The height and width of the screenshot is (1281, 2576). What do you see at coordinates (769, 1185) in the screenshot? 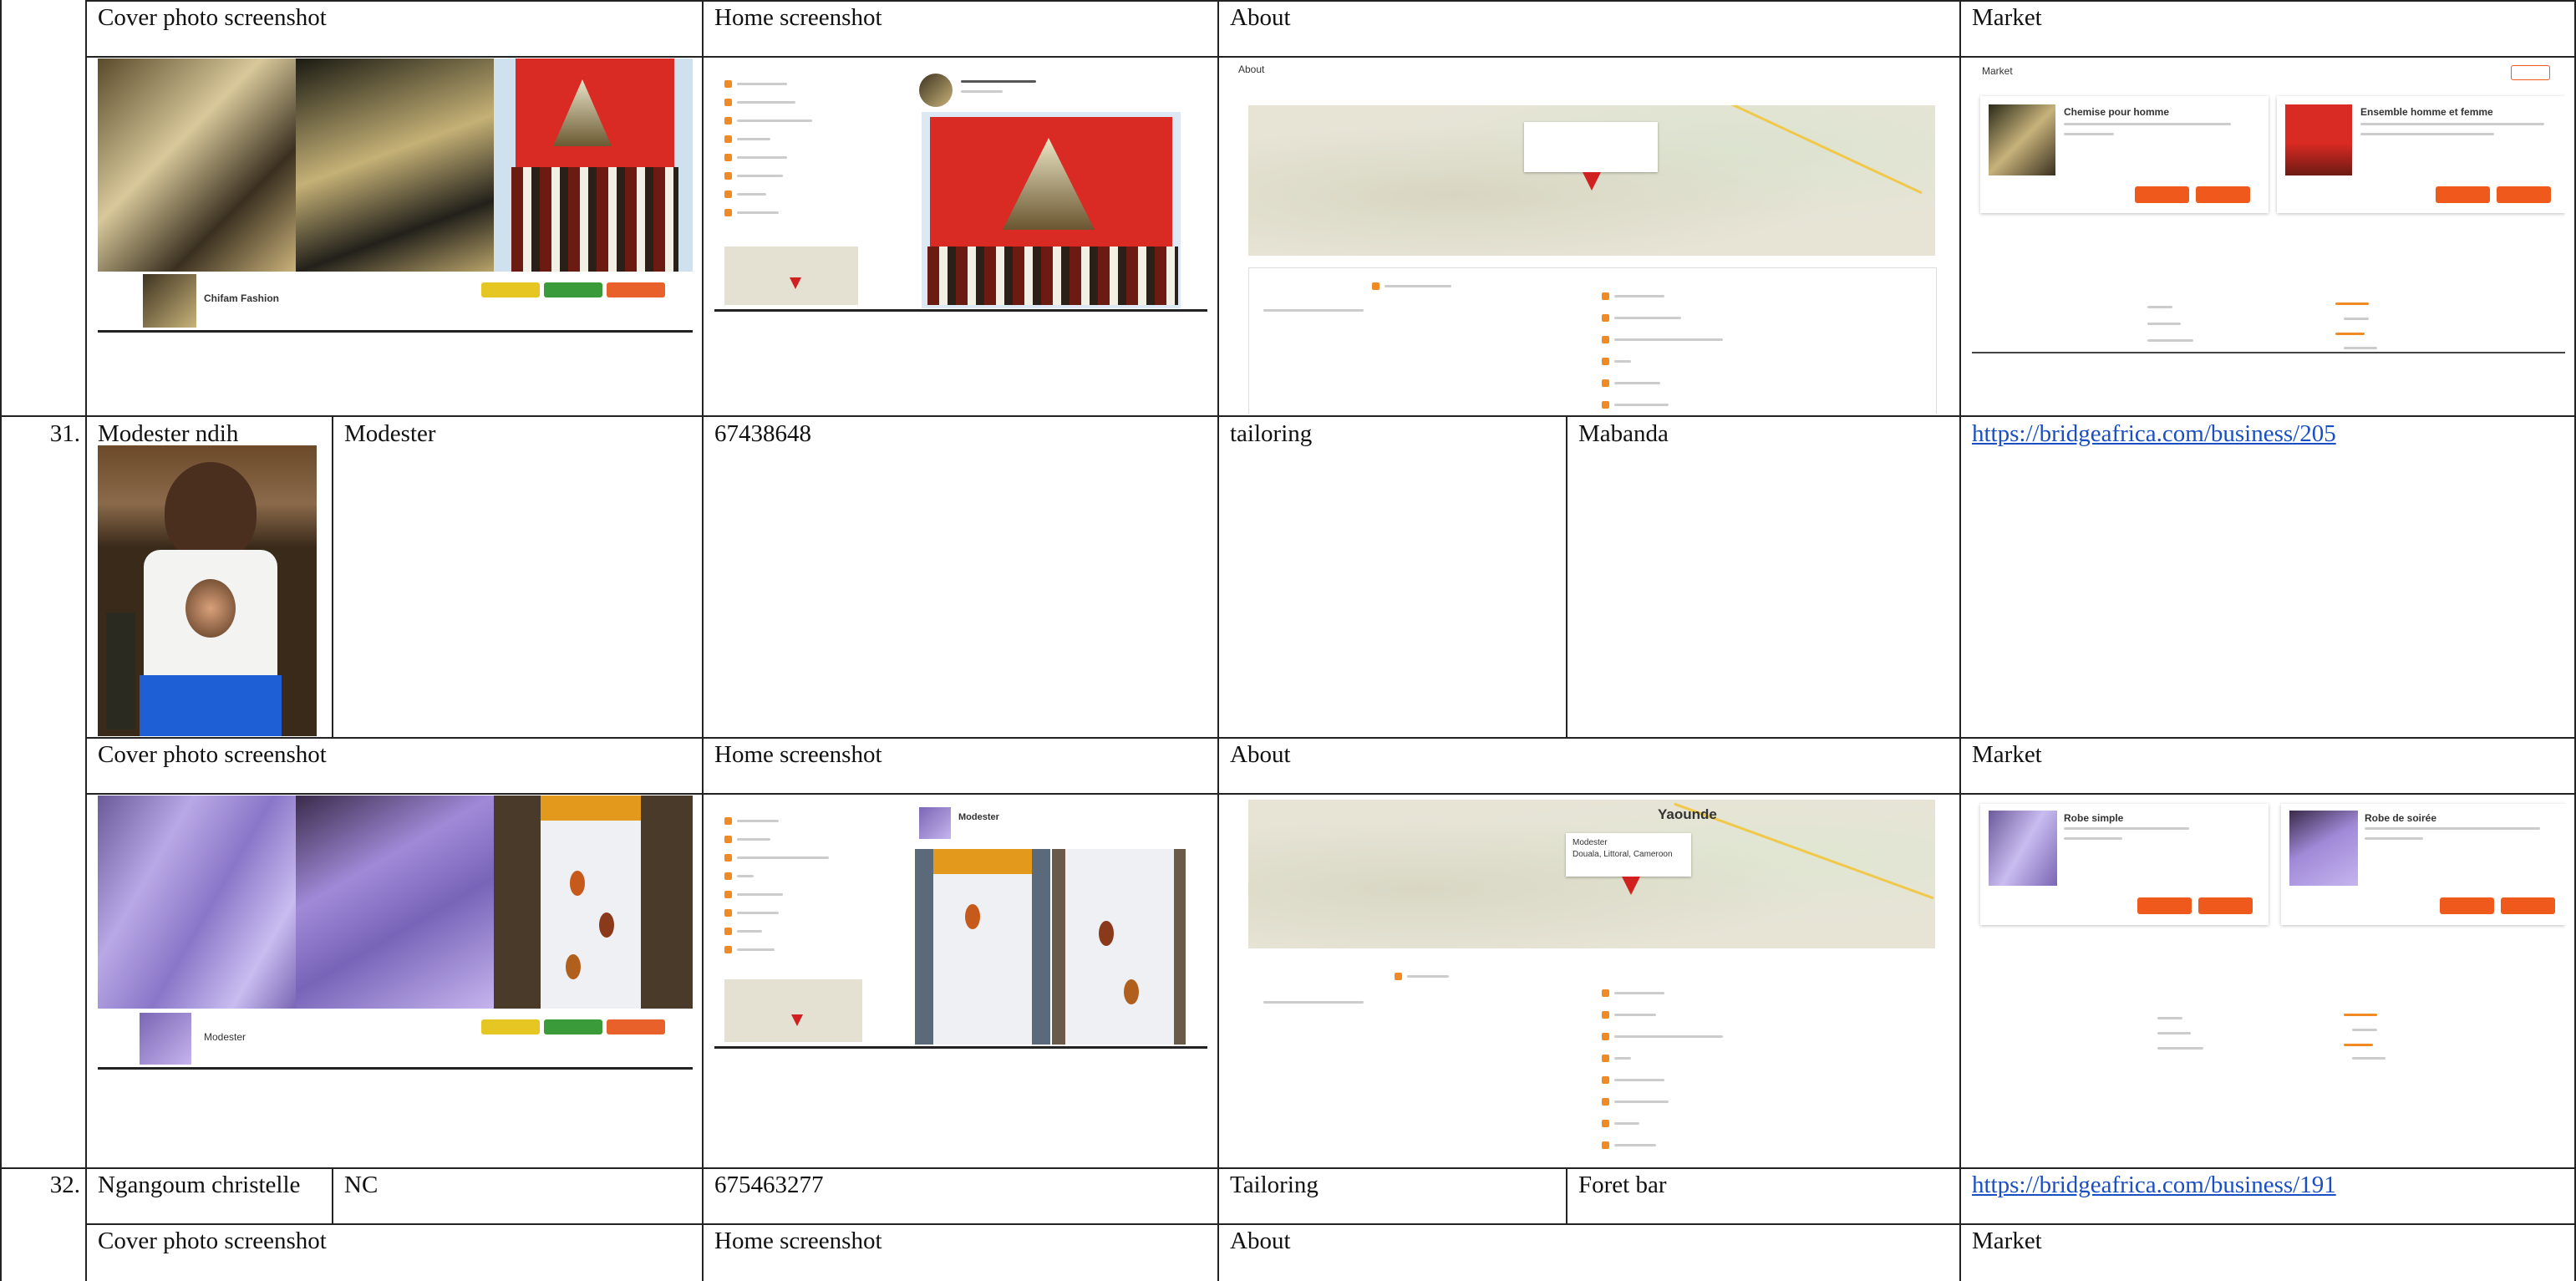
I see `phone-number: 675463277` at bounding box center [769, 1185].